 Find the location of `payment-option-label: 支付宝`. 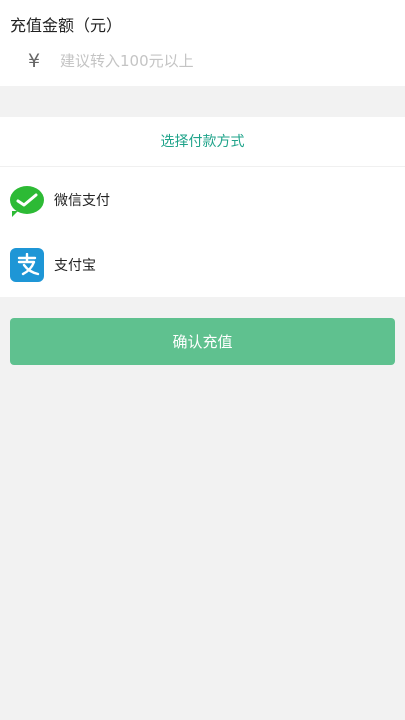

payment-option-label: 支付宝 is located at coordinates (75, 265).